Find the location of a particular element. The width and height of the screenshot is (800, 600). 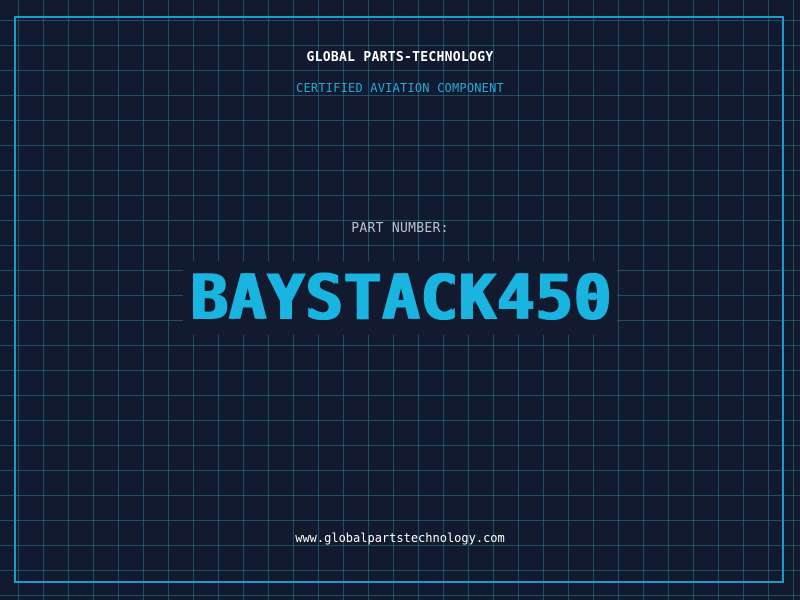

part-number-value: BAYSTACK450 is located at coordinates (400, 298).